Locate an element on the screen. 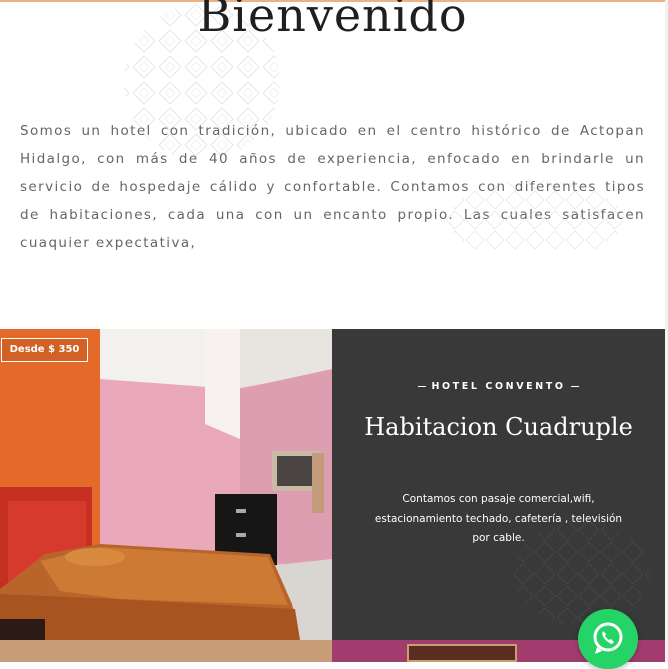  page-title: Bienvenido is located at coordinates (332, 21).